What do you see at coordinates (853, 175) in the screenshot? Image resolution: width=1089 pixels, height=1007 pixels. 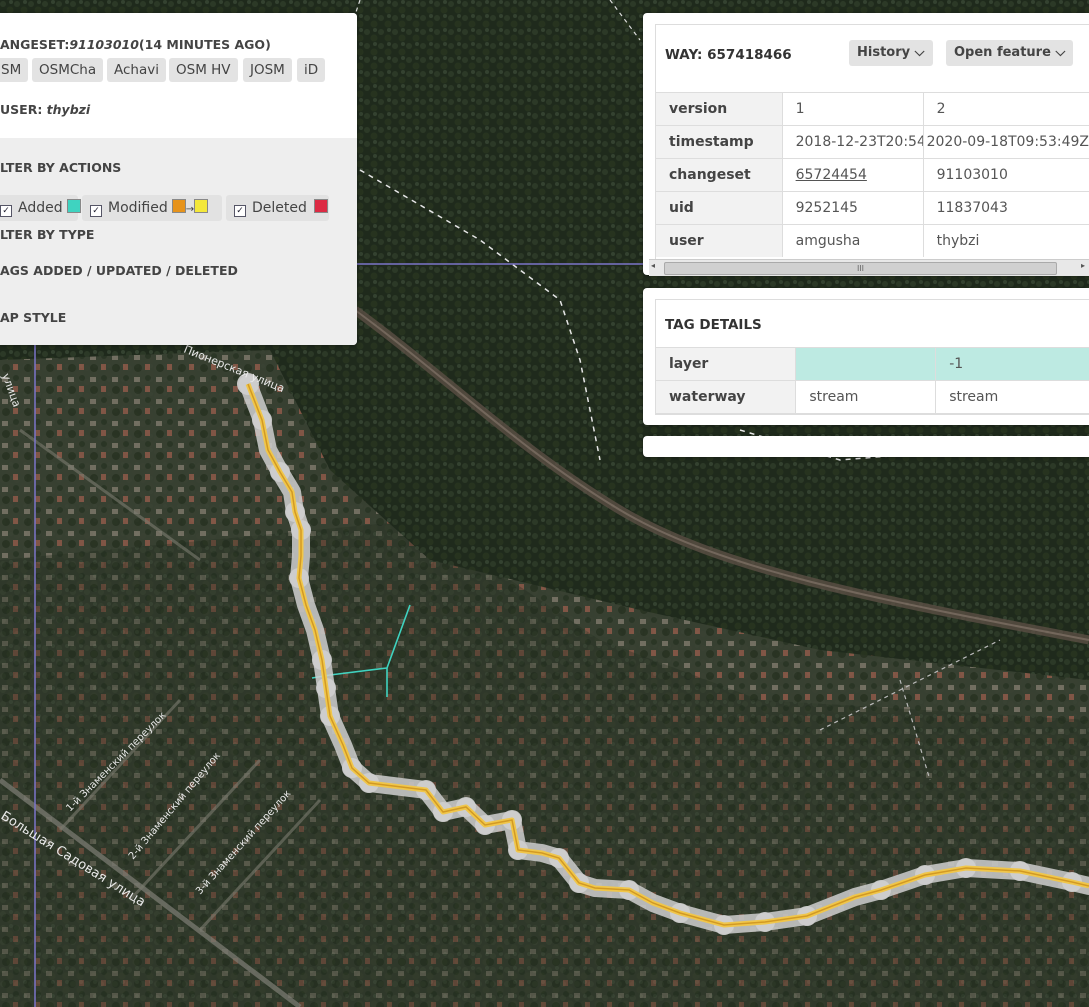 I see `changeset-link: 65724454` at bounding box center [853, 175].